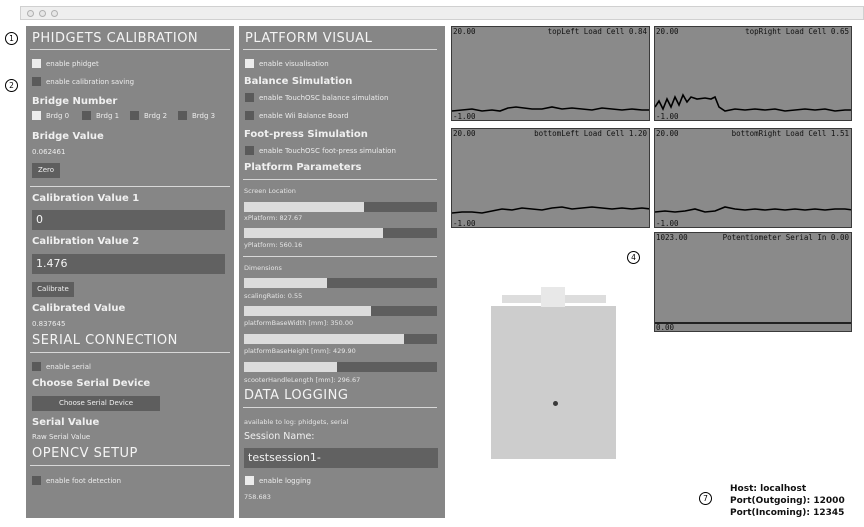  What do you see at coordinates (553, 382) in the screenshot?
I see `platform-base-visual` at bounding box center [553, 382].